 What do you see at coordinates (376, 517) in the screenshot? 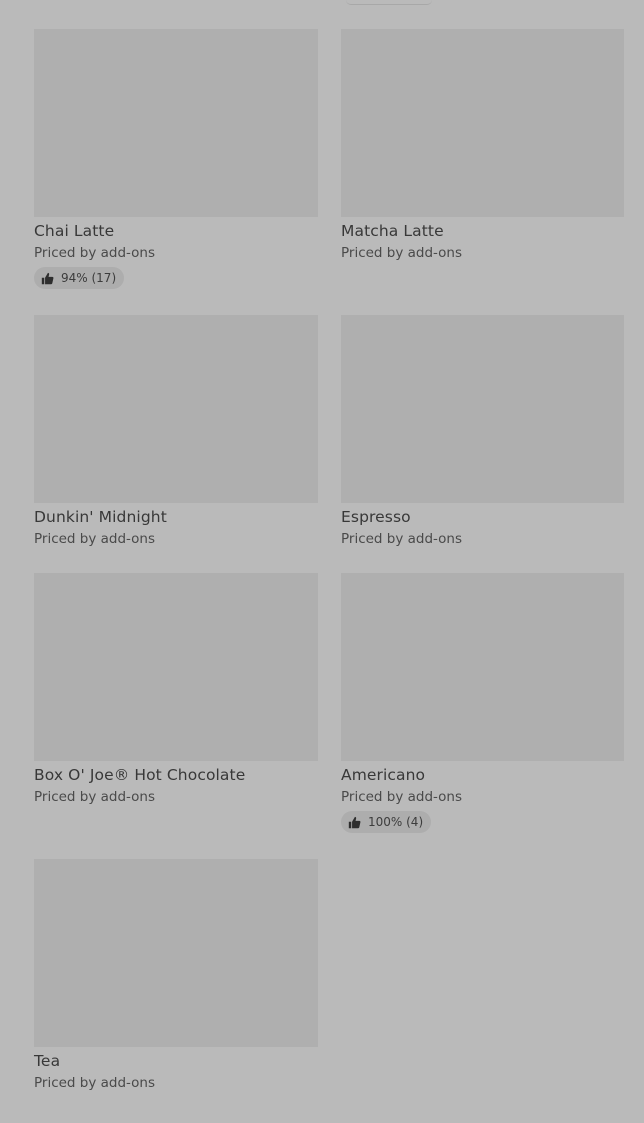
I see `item-name: Espresso` at bounding box center [376, 517].